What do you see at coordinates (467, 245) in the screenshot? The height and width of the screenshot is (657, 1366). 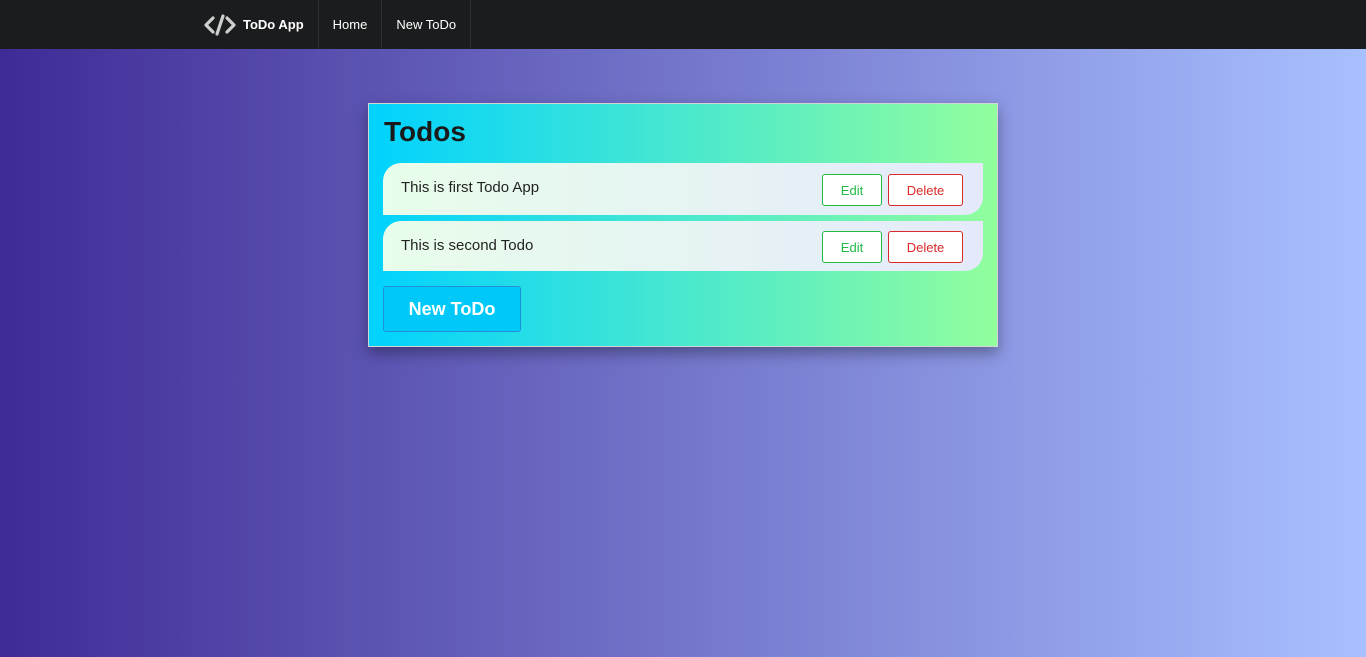 I see `todo-text: This is second Todo` at bounding box center [467, 245].